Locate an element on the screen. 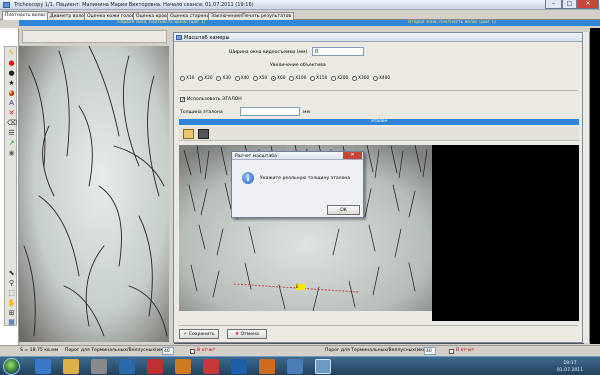  trichoscopy-task is located at coordinates (323, 366).